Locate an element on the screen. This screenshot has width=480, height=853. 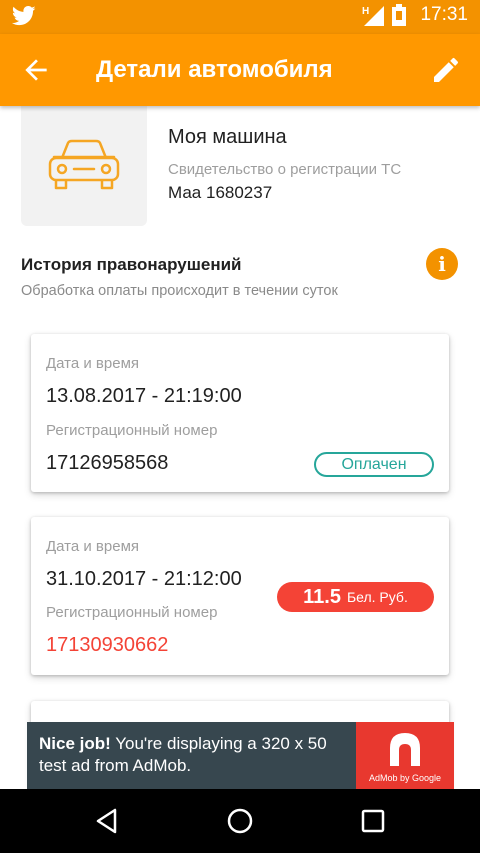
square-recents-icon is located at coordinates (373, 821).